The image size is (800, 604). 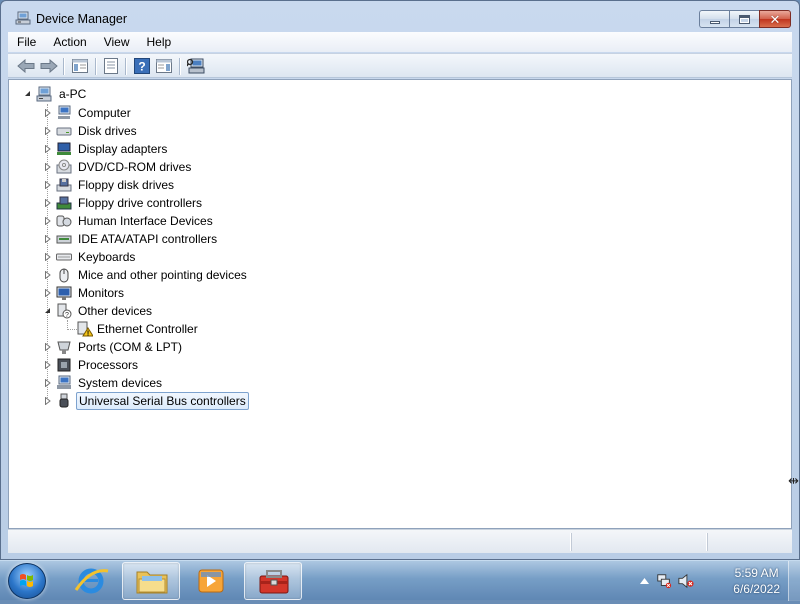 I want to click on dvd-drive-icon, so click(x=64, y=166).